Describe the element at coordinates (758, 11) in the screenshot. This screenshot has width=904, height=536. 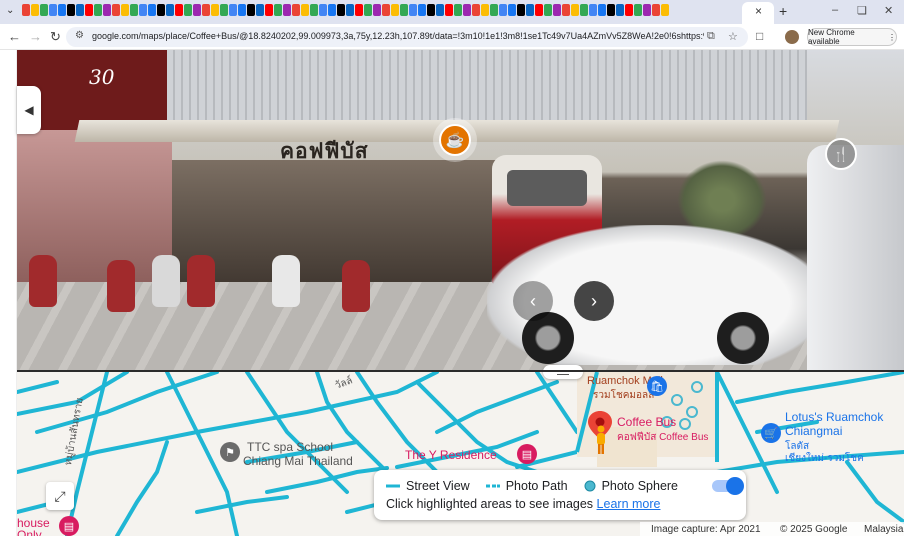
I see `close-tab-icon: ×` at that location.